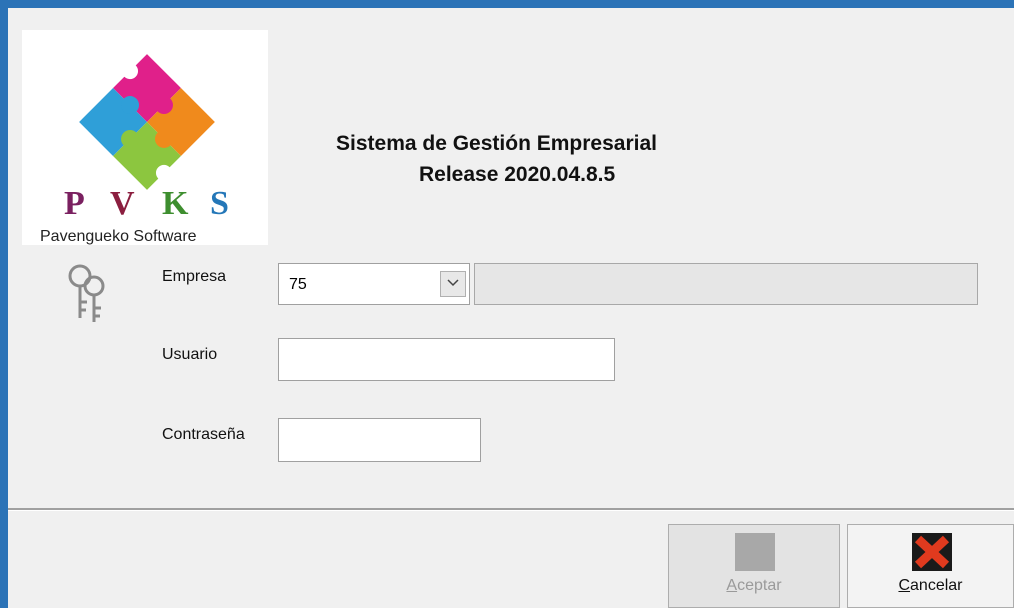 Image resolution: width=1014 pixels, height=608 pixels. Describe the element at coordinates (175, 203) in the screenshot. I see `logo-letter-k: K` at that location.